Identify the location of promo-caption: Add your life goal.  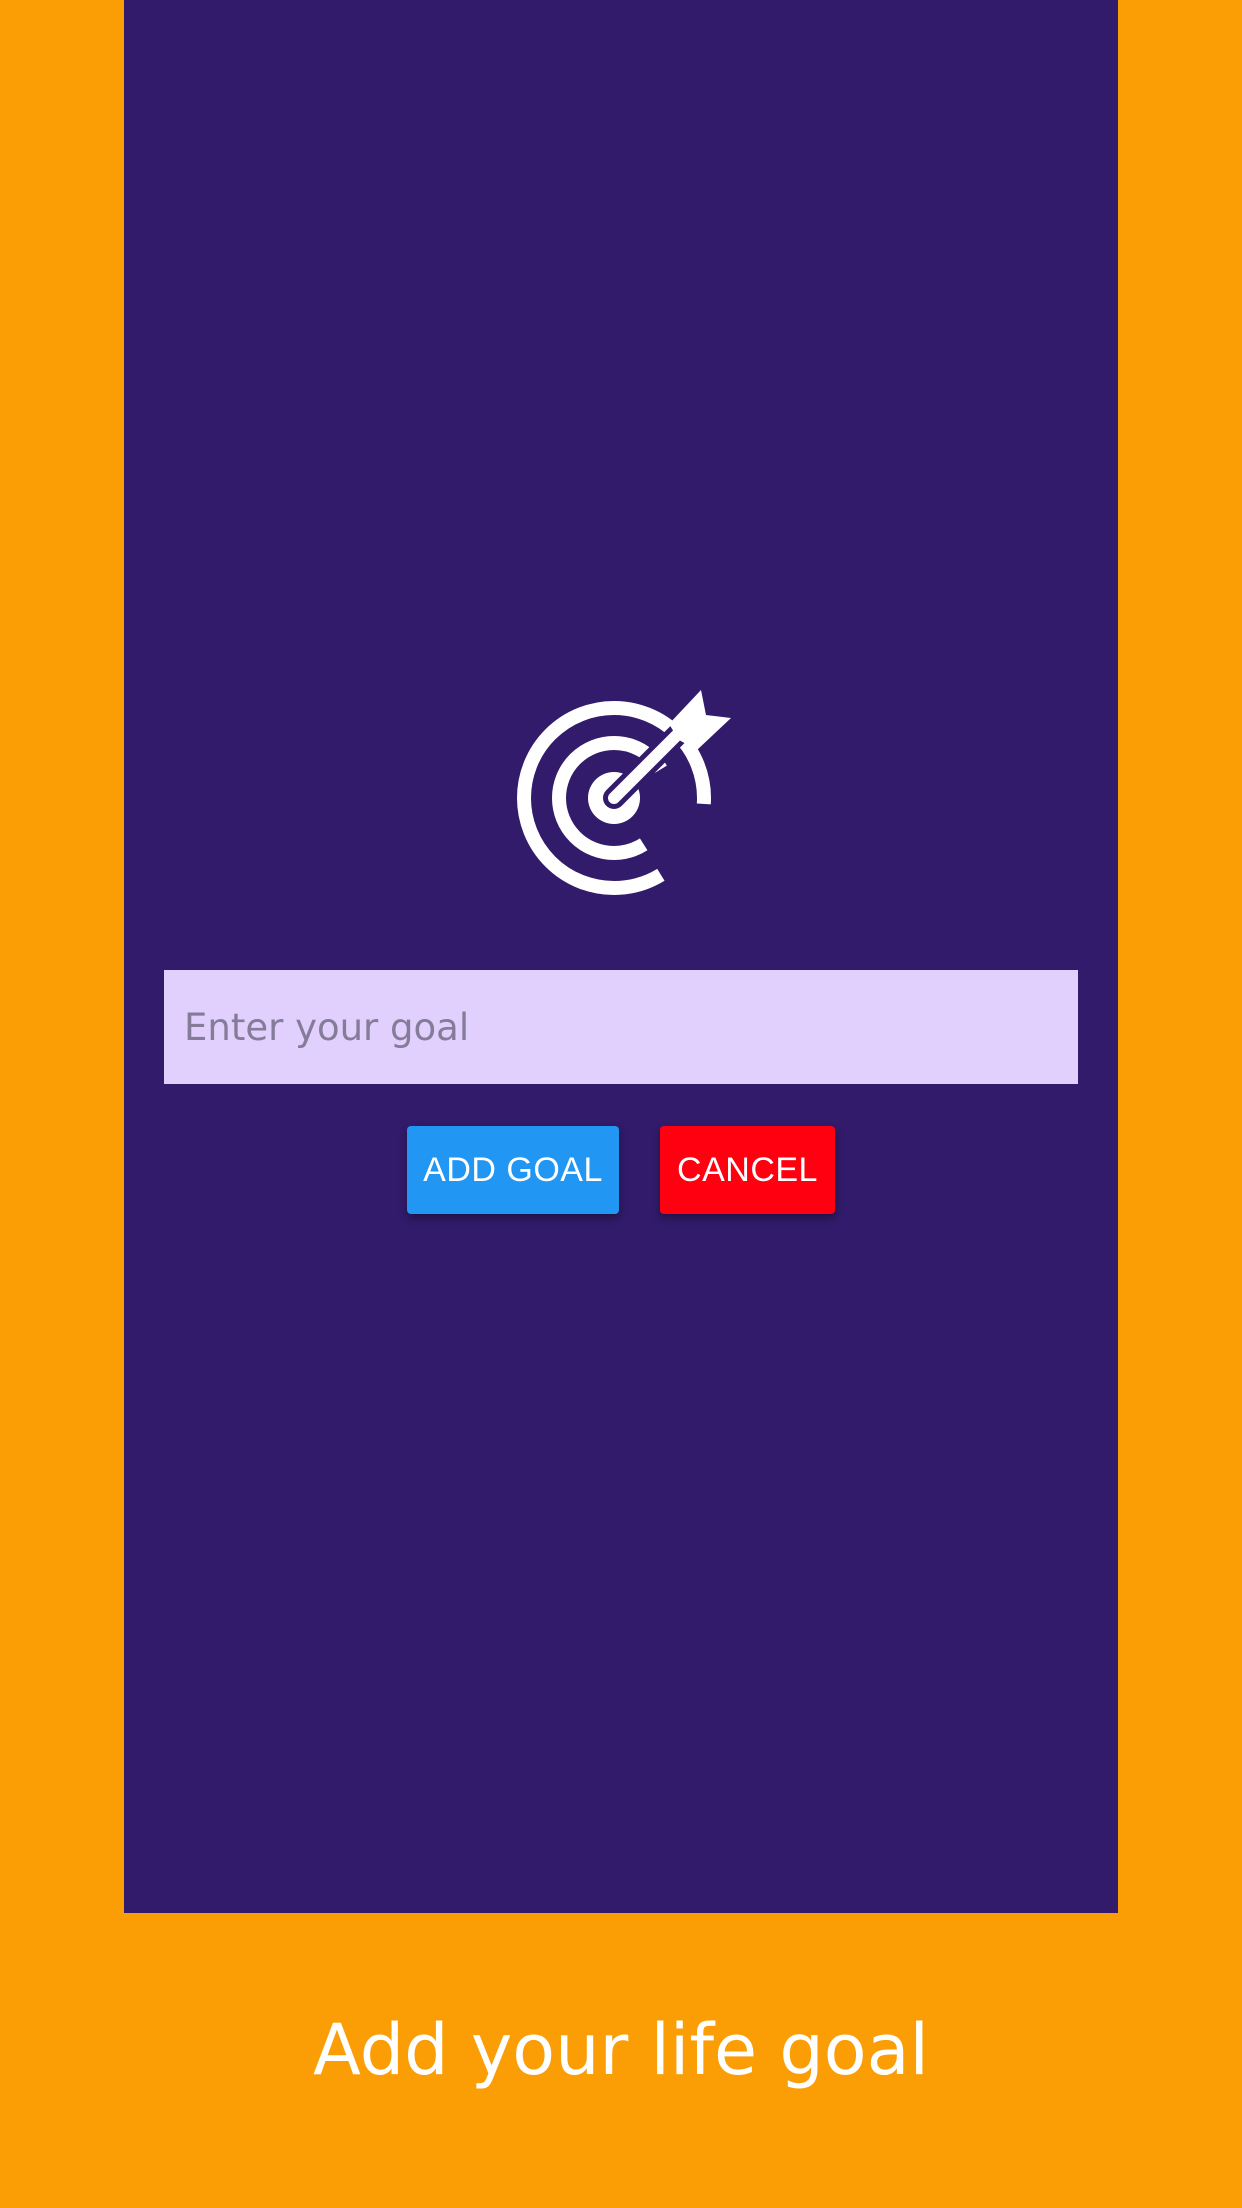
(621, 2050).